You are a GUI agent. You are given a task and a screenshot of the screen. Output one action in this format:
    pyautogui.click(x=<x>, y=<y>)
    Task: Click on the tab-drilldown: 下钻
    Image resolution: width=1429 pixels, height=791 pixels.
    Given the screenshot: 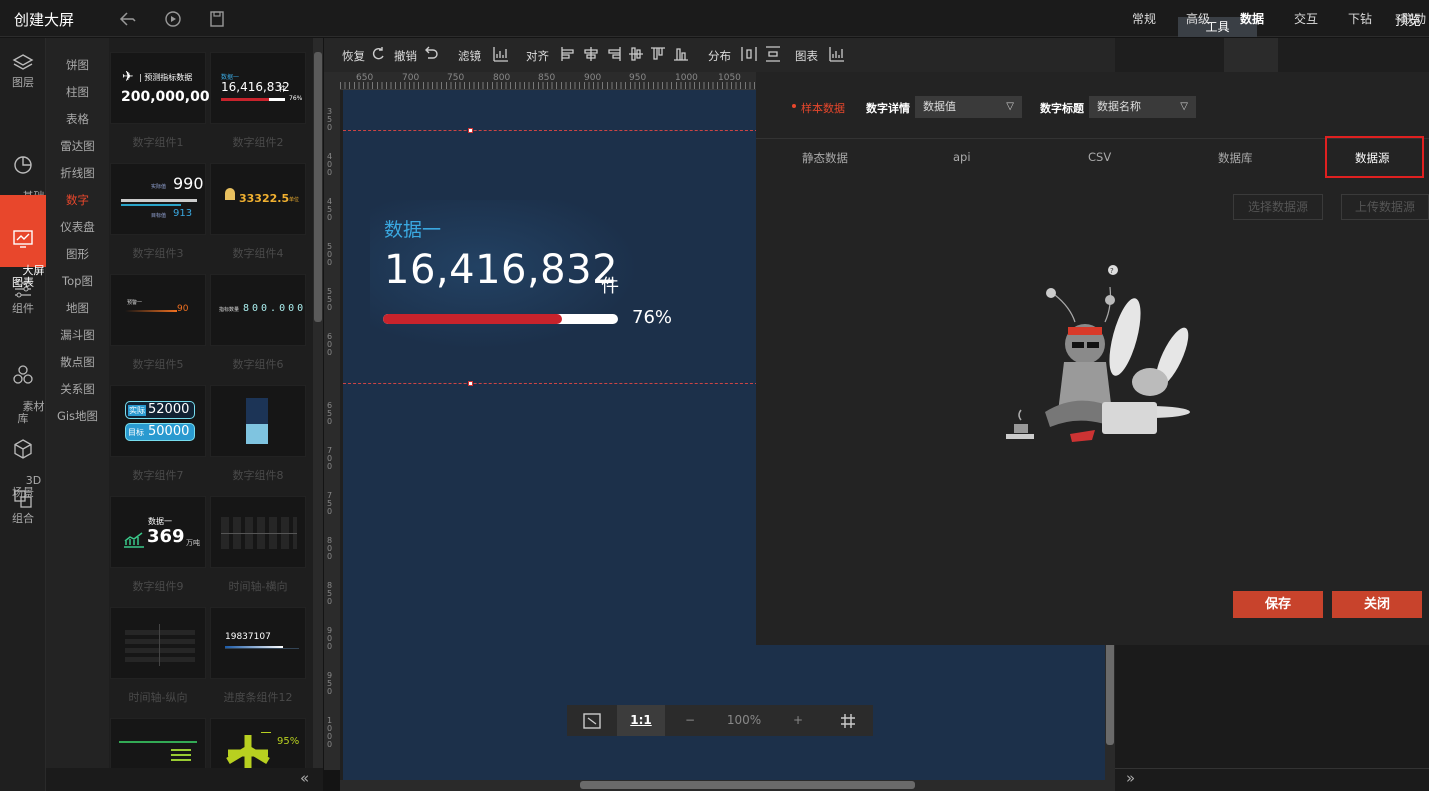 What is the action you would take?
    pyautogui.click(x=1360, y=18)
    